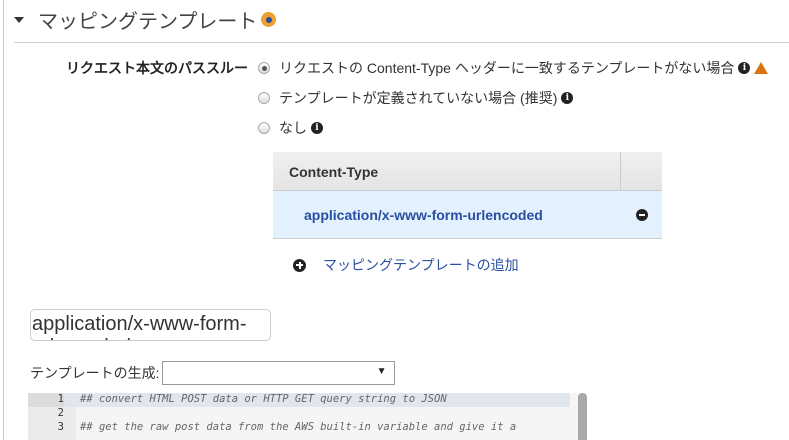  Describe the element at coordinates (46, 400) in the screenshot. I see `line-number: 1` at that location.